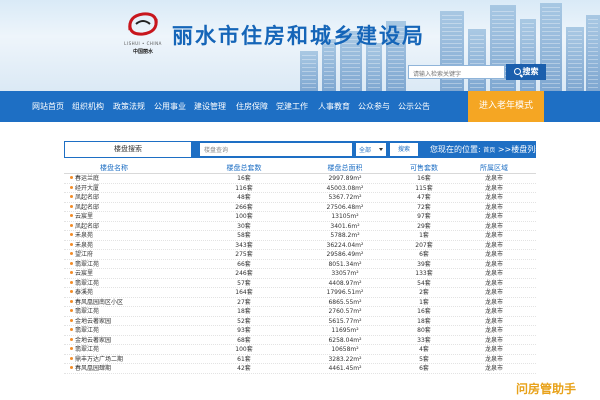 The width and height of the screenshot is (600, 400). I want to click on property-name-link: 鼎丰万达广场二期, so click(99, 359).